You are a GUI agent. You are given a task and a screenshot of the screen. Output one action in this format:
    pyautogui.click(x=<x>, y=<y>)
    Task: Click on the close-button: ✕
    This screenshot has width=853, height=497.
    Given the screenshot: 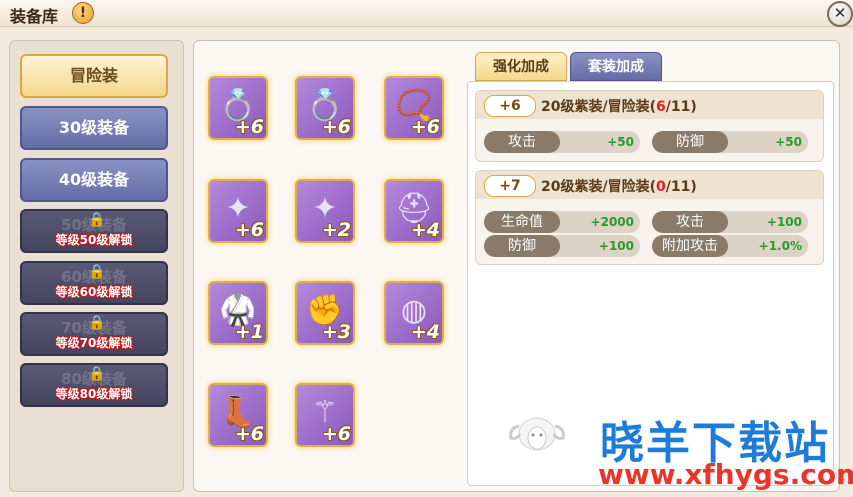 What is the action you would take?
    pyautogui.click(x=840, y=14)
    